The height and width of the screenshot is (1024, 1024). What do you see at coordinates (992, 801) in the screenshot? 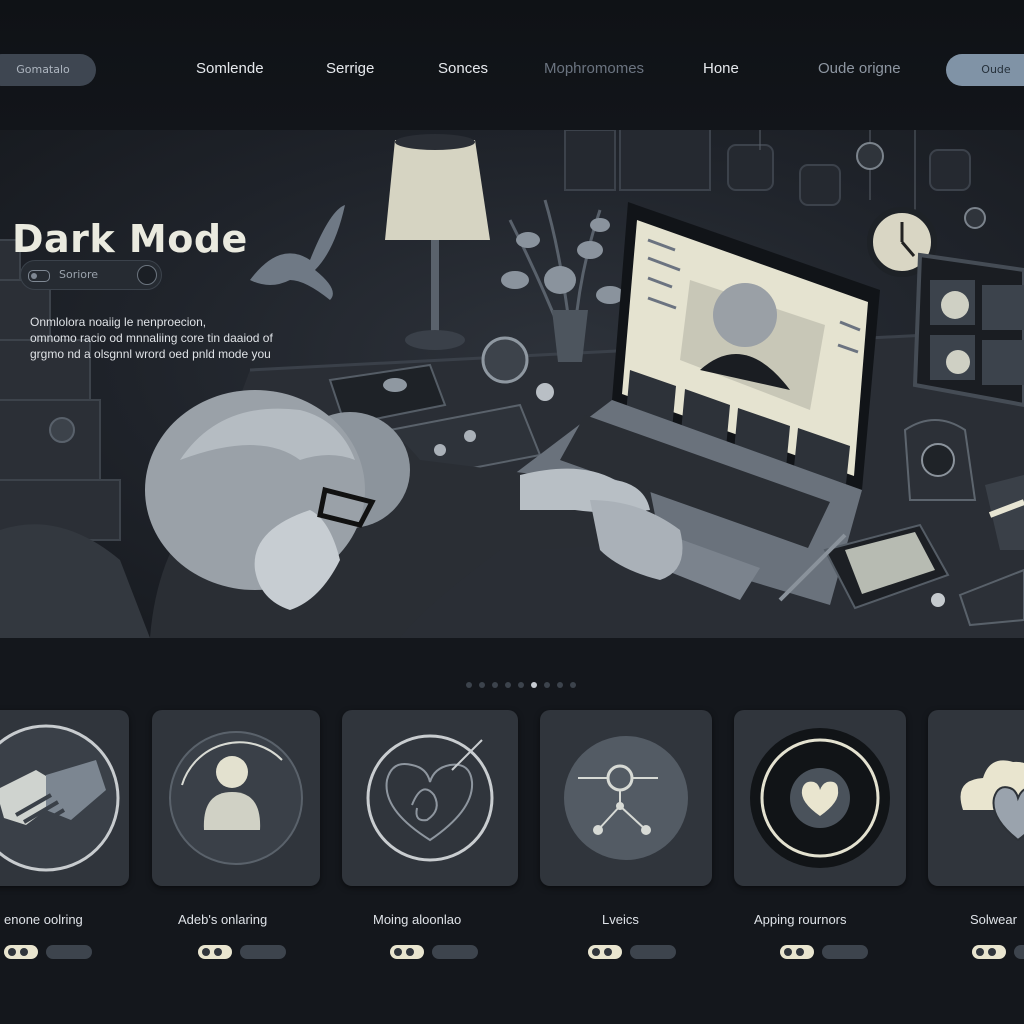
I see `cloud-heart-icon` at bounding box center [992, 801].